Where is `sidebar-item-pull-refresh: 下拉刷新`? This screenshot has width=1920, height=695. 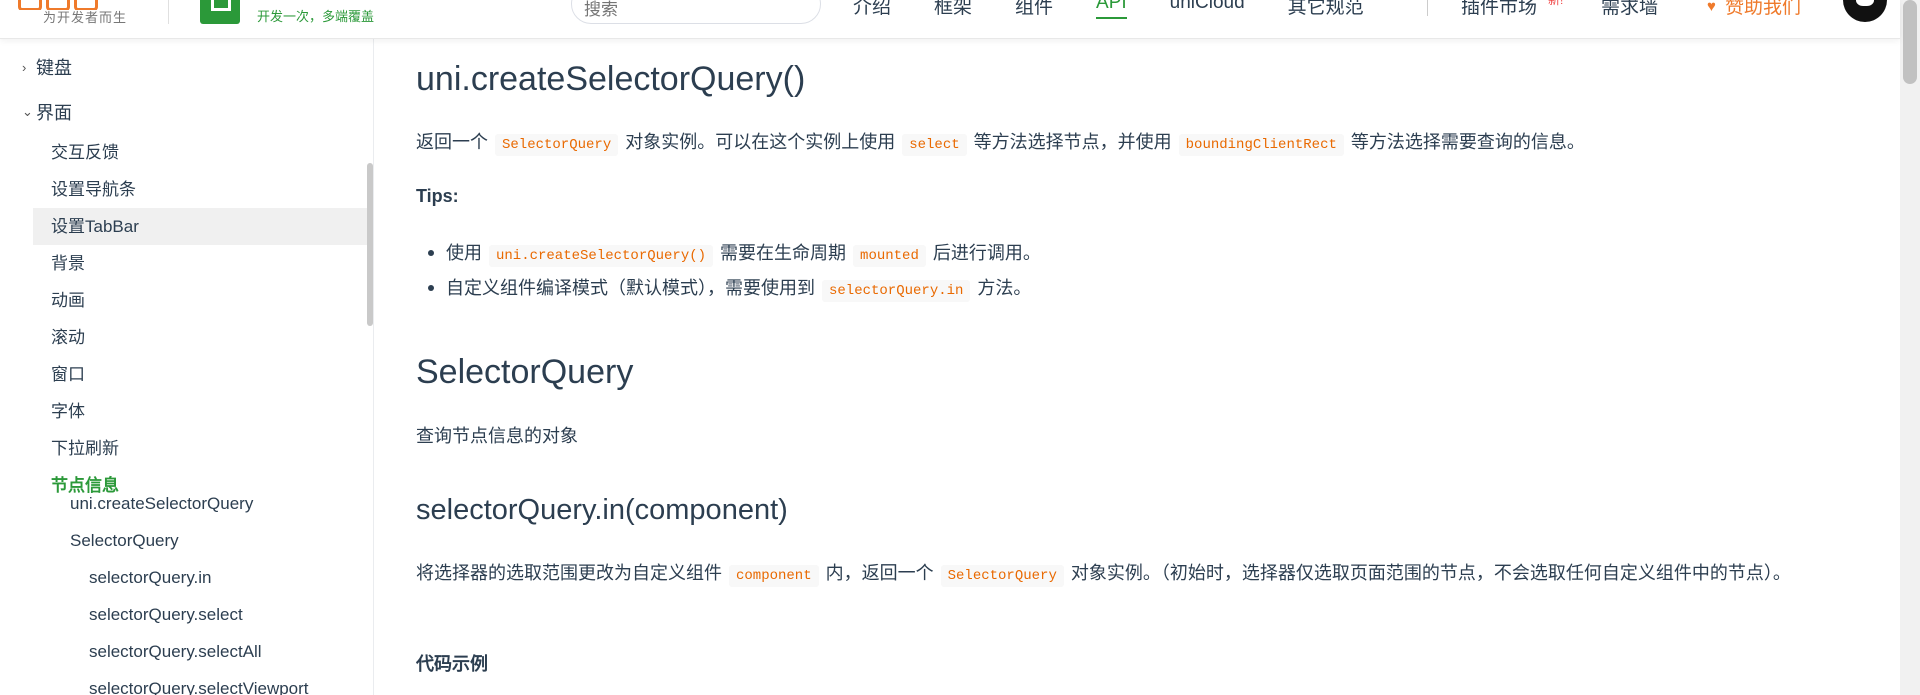
sidebar-item-pull-refresh: 下拉刷新 is located at coordinates (200, 448).